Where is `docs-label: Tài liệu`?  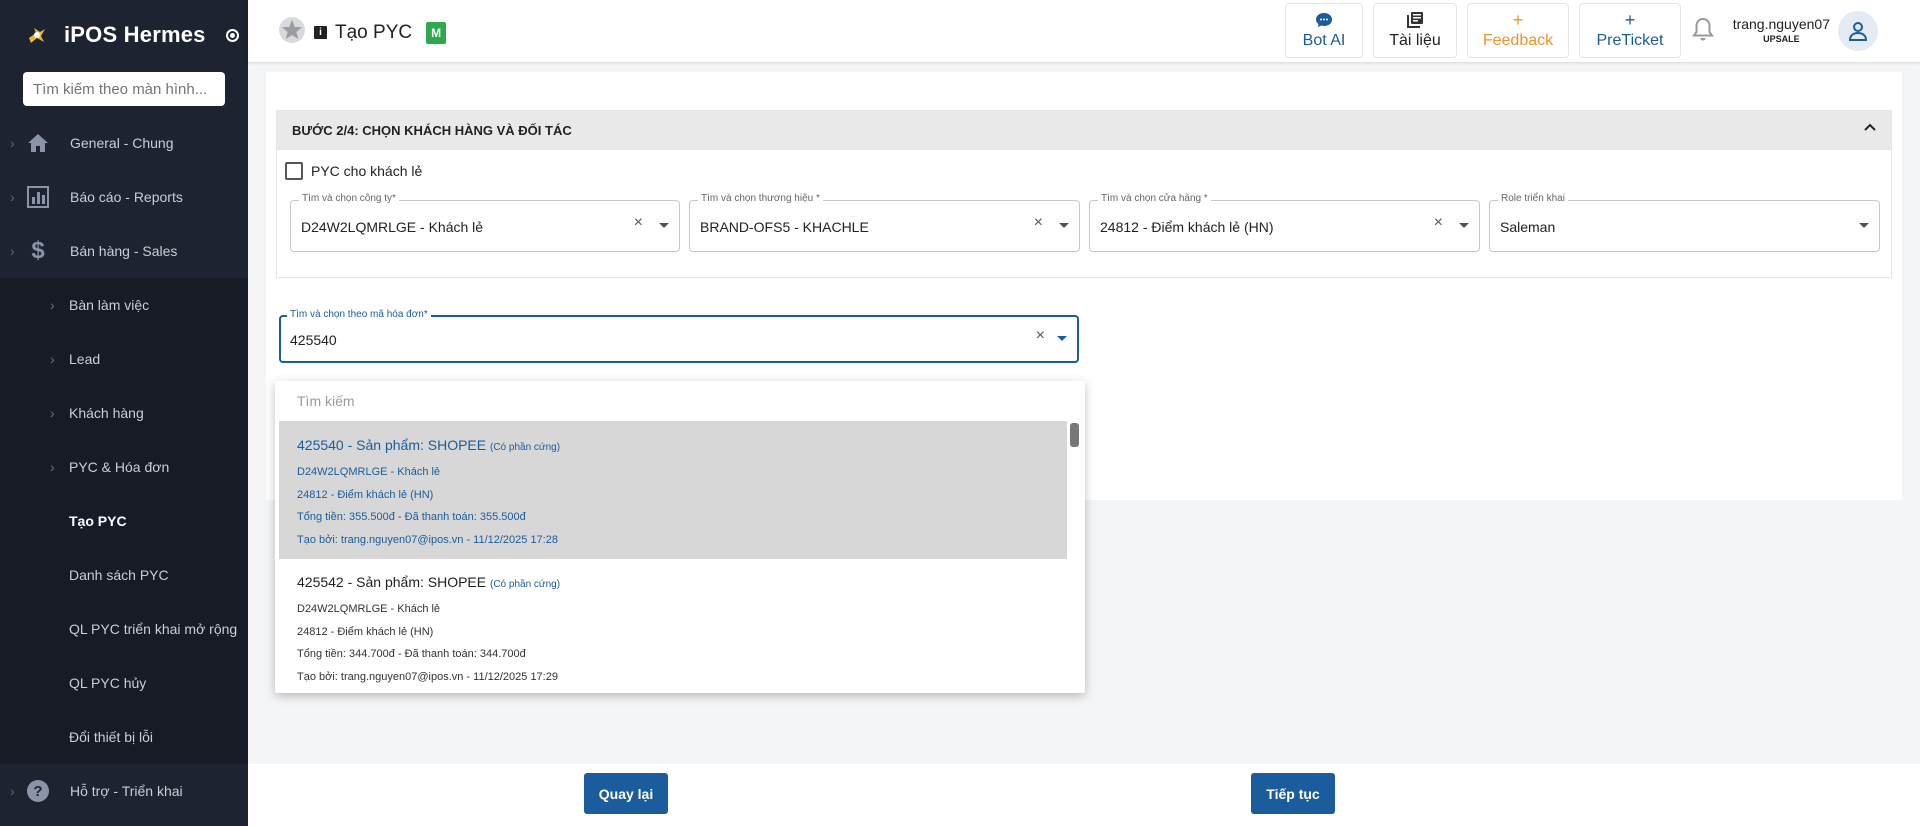
docs-label: Tài liệu is located at coordinates (1415, 40).